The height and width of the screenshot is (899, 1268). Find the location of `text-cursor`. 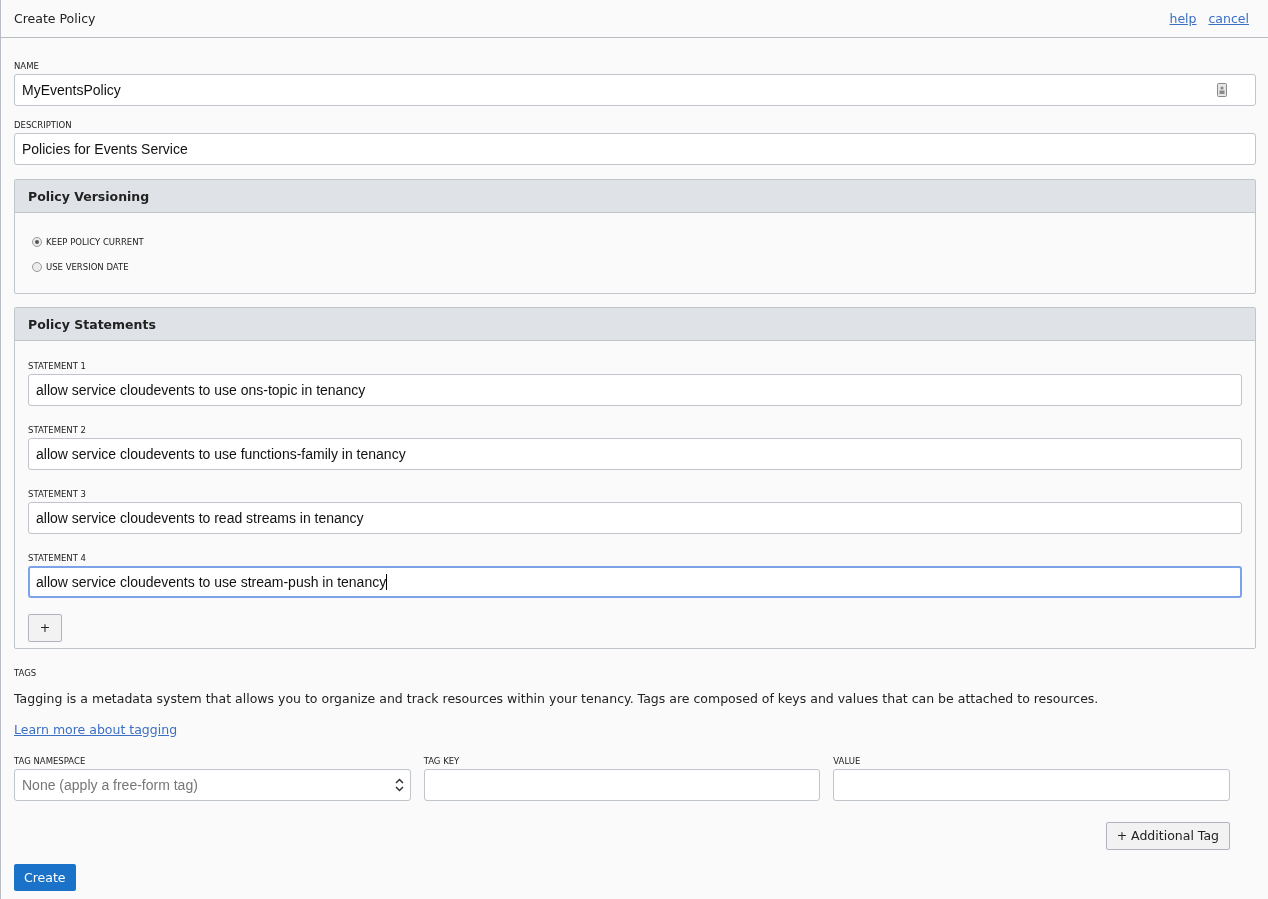

text-cursor is located at coordinates (387, 582).